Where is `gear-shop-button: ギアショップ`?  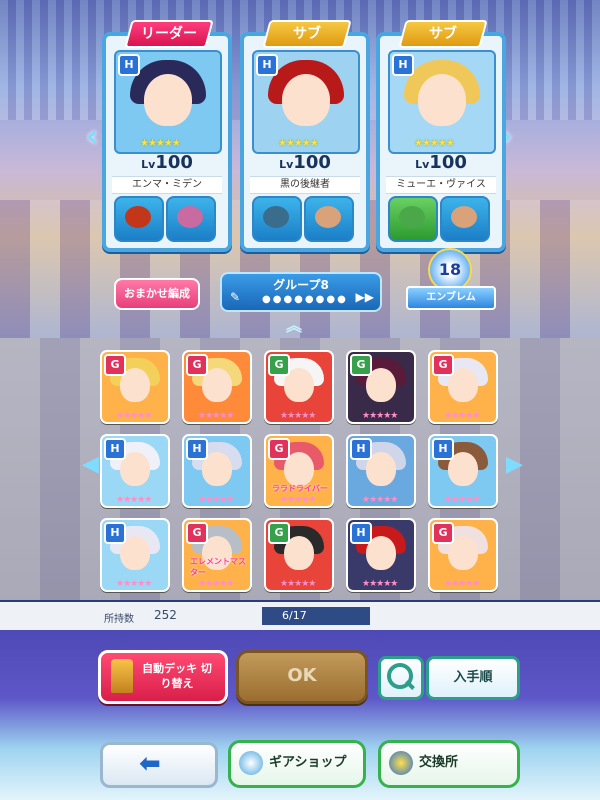
gear-shop-button: ギアショップ is located at coordinates (297, 764).